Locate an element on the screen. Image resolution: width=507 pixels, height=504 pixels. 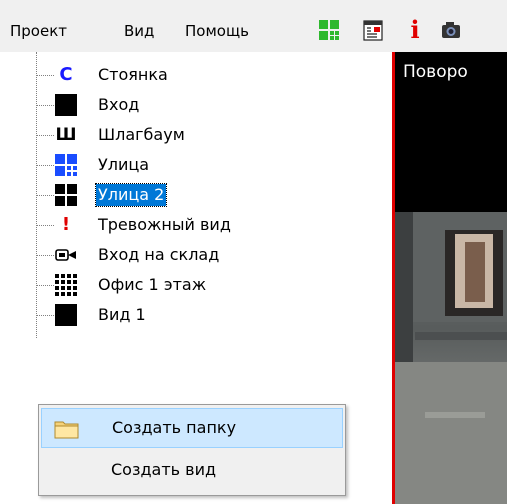
create-view-menu-item: Создать вид is located at coordinates (192, 471).